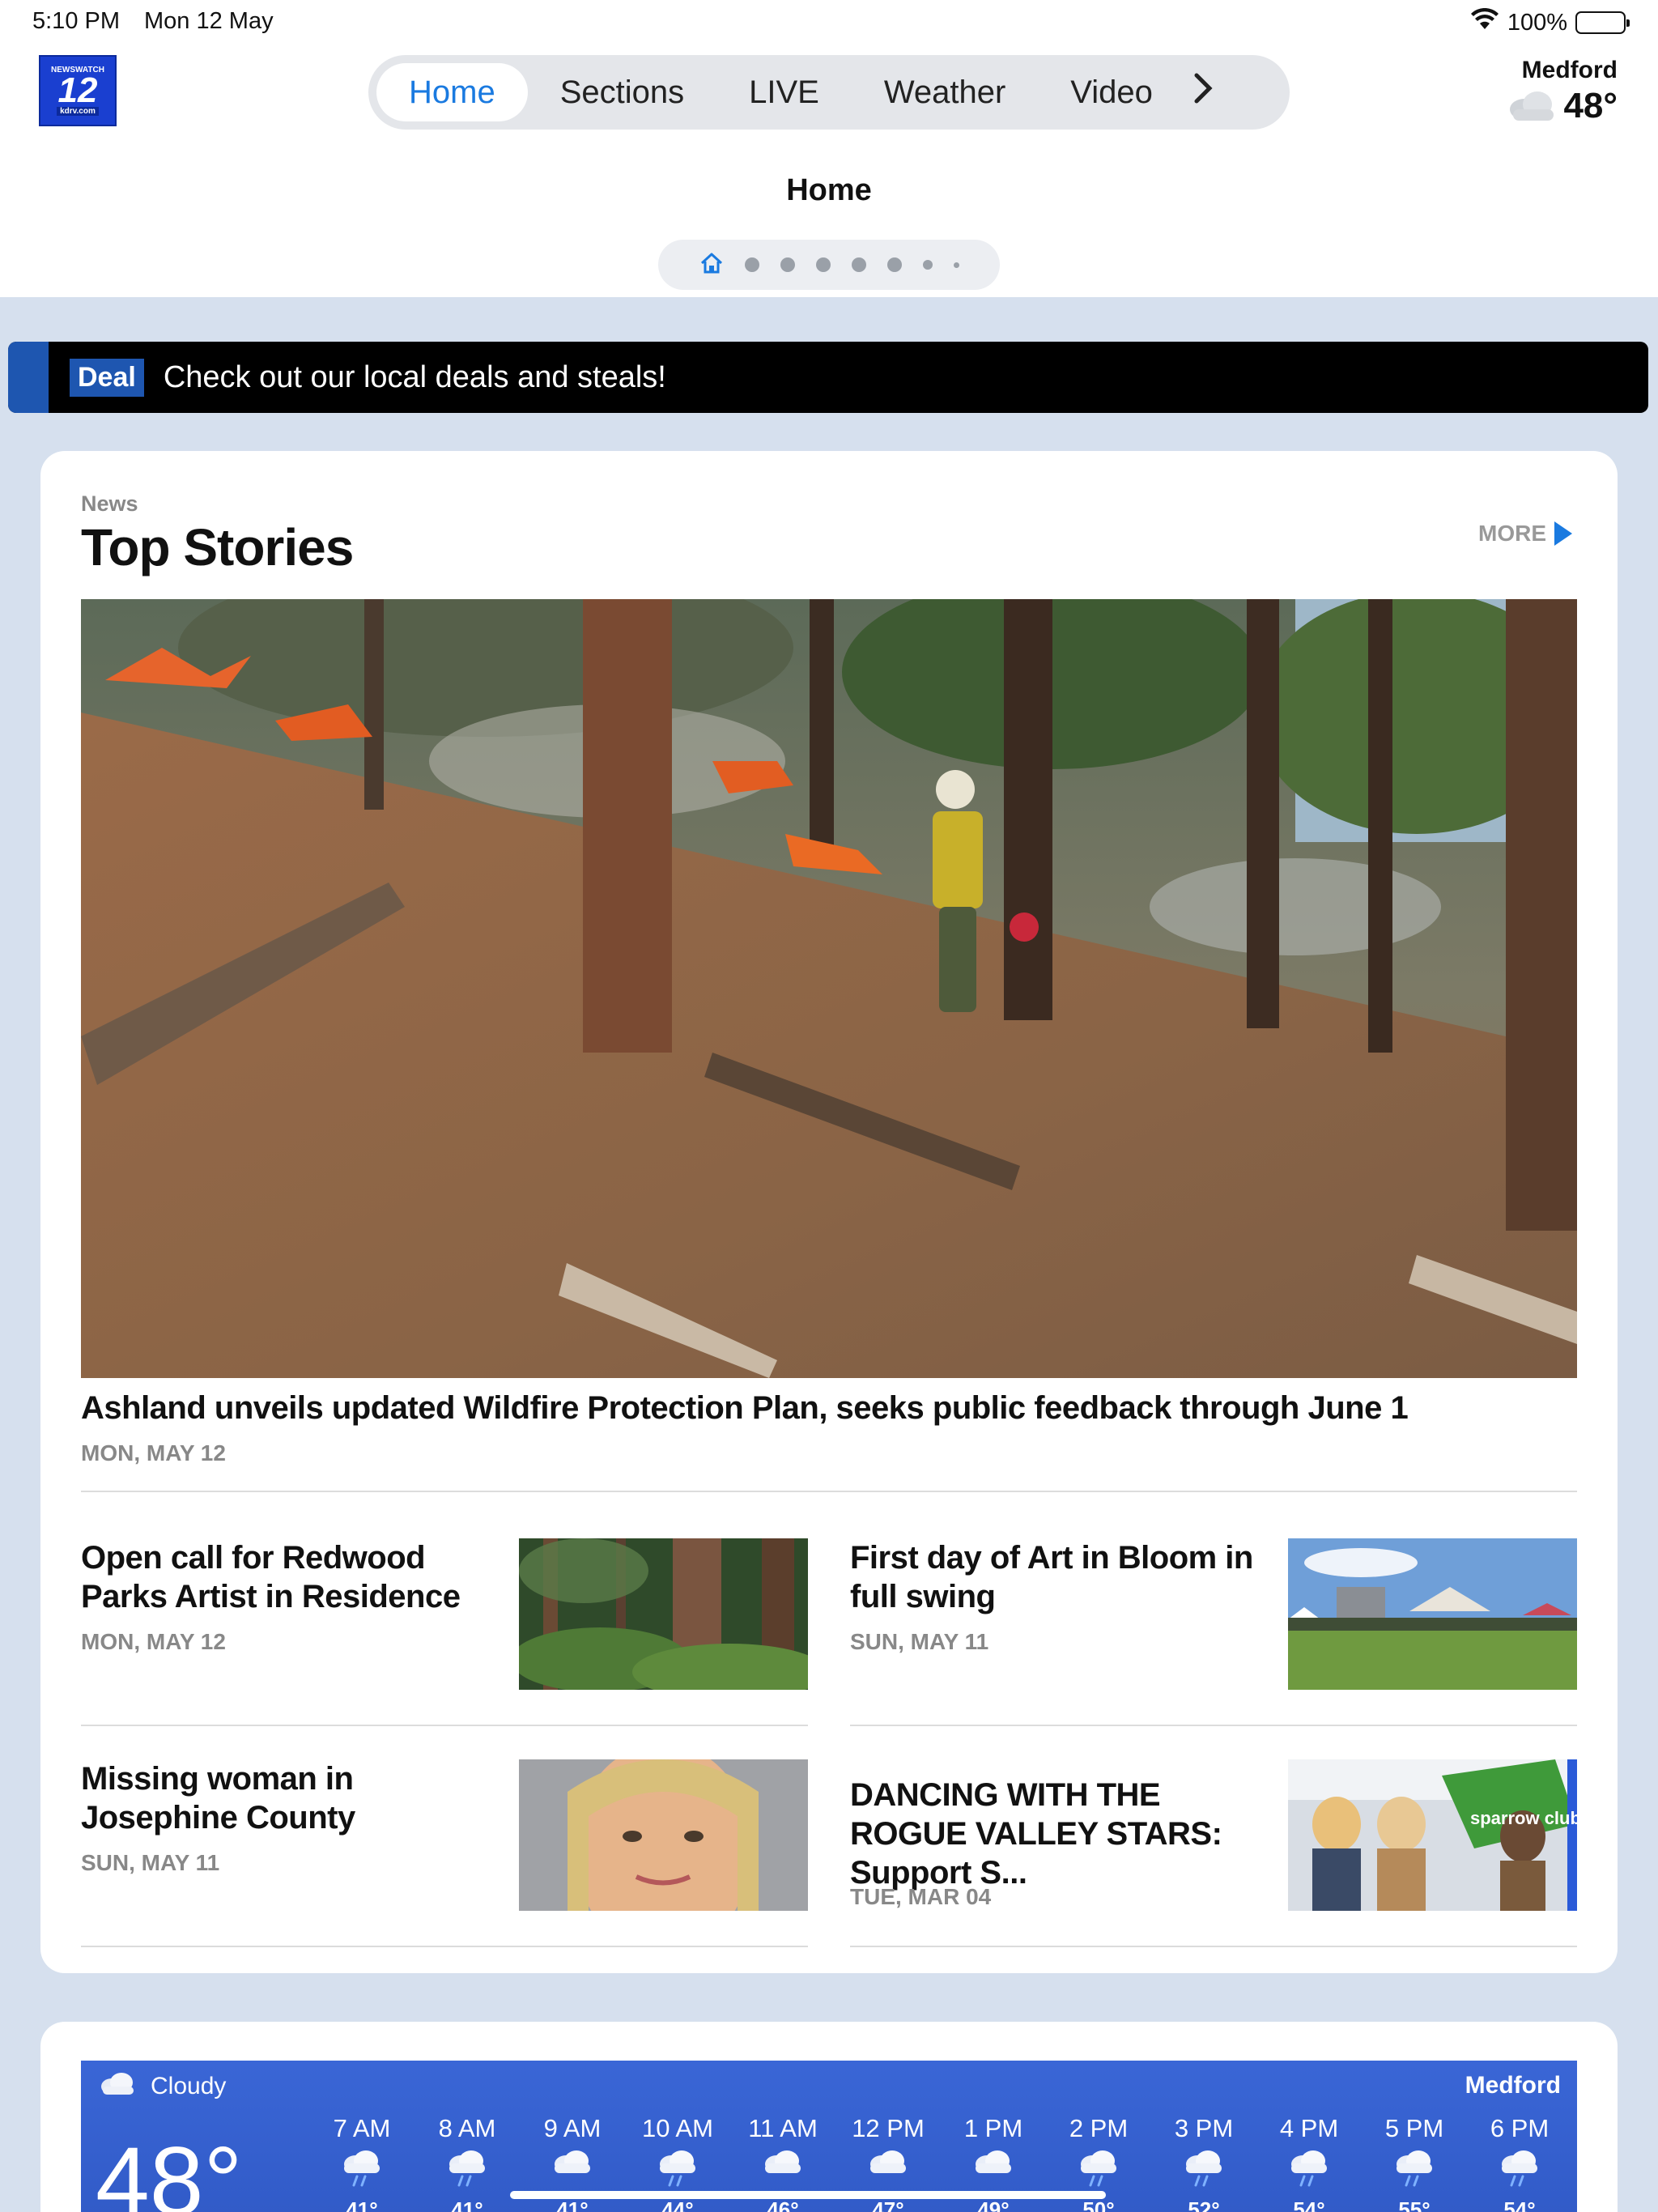 This screenshot has height=2212, width=1658. What do you see at coordinates (217, 547) in the screenshot?
I see `section-title: Top Stories` at bounding box center [217, 547].